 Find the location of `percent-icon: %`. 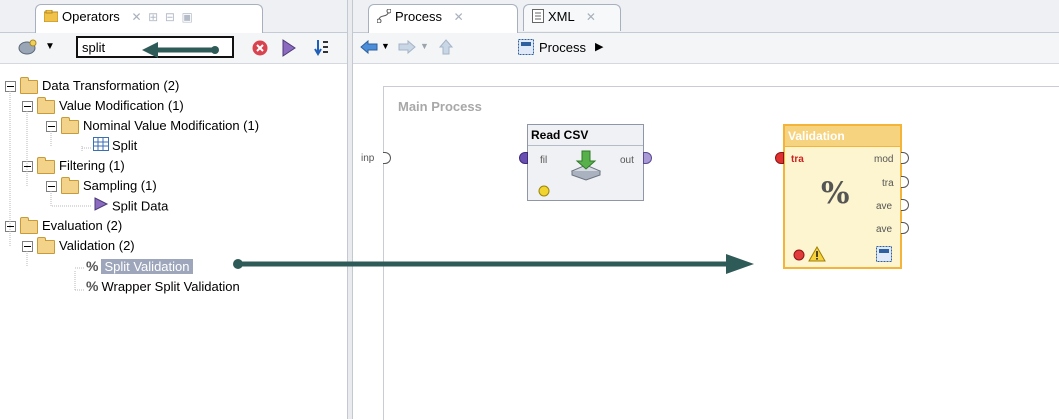

percent-icon: % is located at coordinates (835, 193).